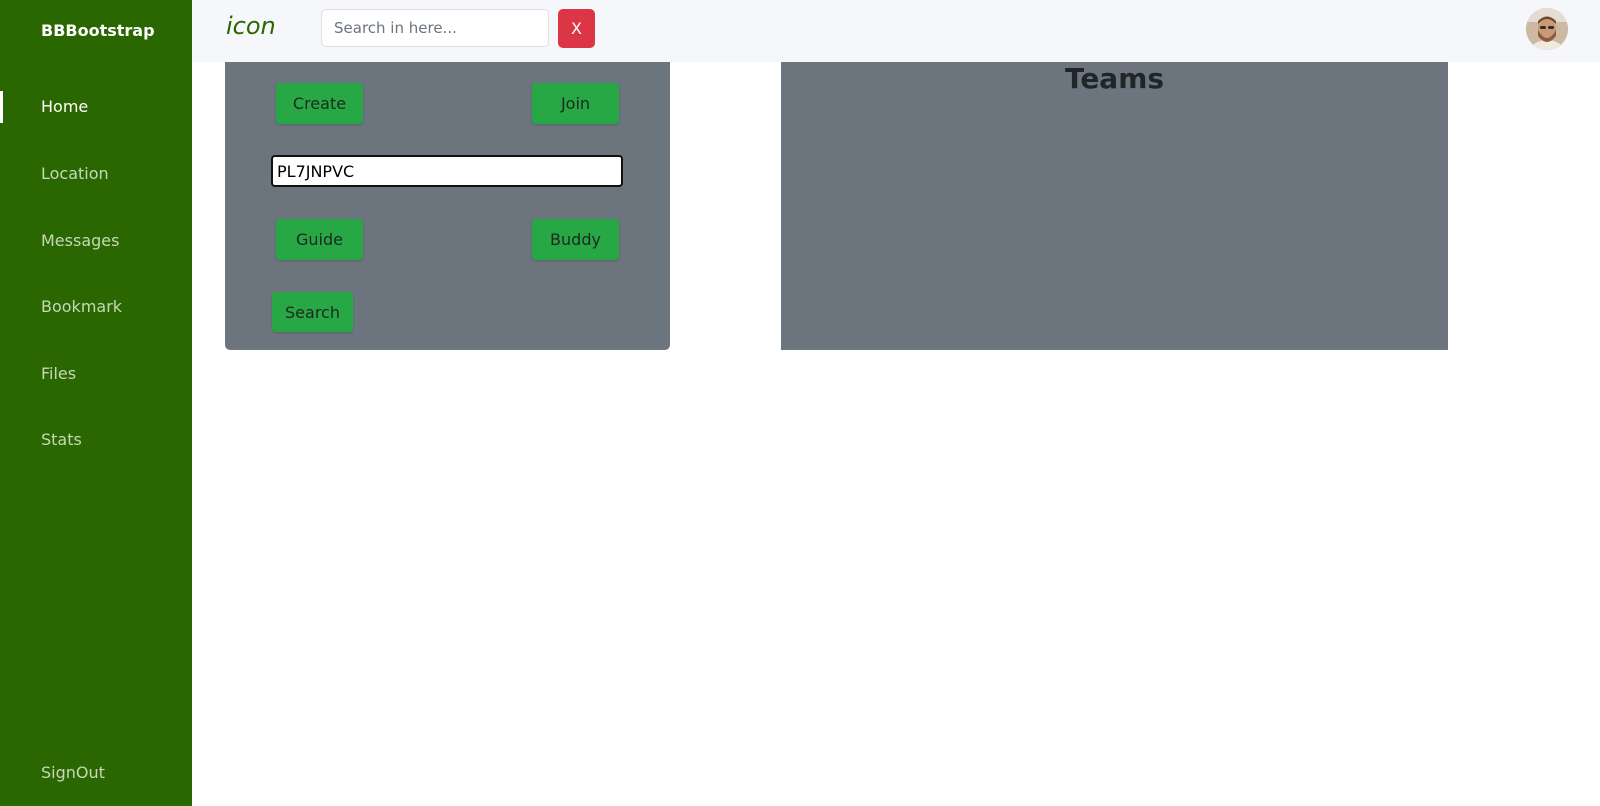  What do you see at coordinates (575, 239) in the screenshot?
I see `buddy-button: Buddy` at bounding box center [575, 239].